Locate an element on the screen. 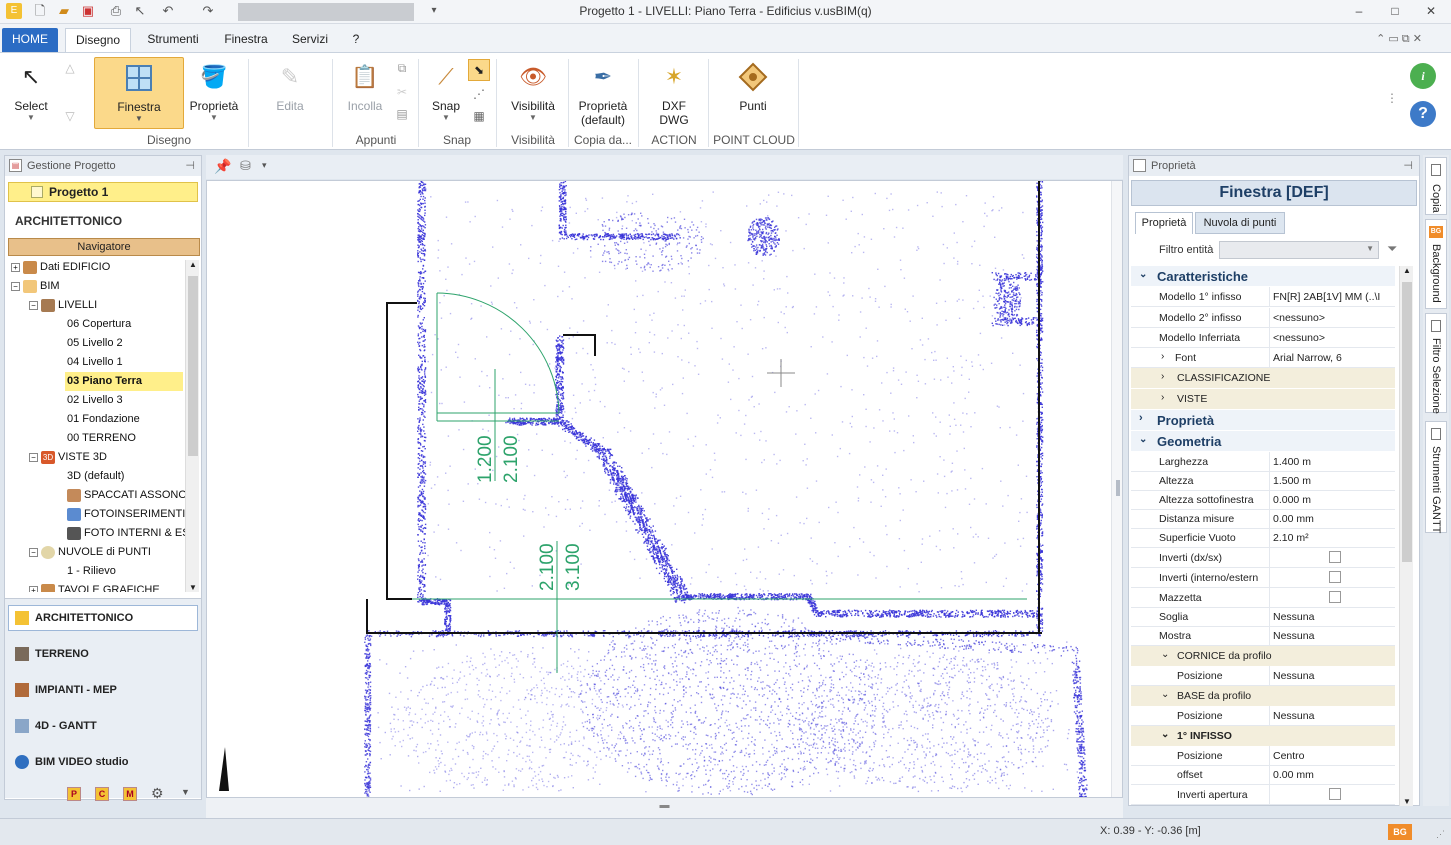 The width and height of the screenshot is (1451, 845). subsection-cornice: ⌄ CORNICE da profilo is located at coordinates (1263, 656).